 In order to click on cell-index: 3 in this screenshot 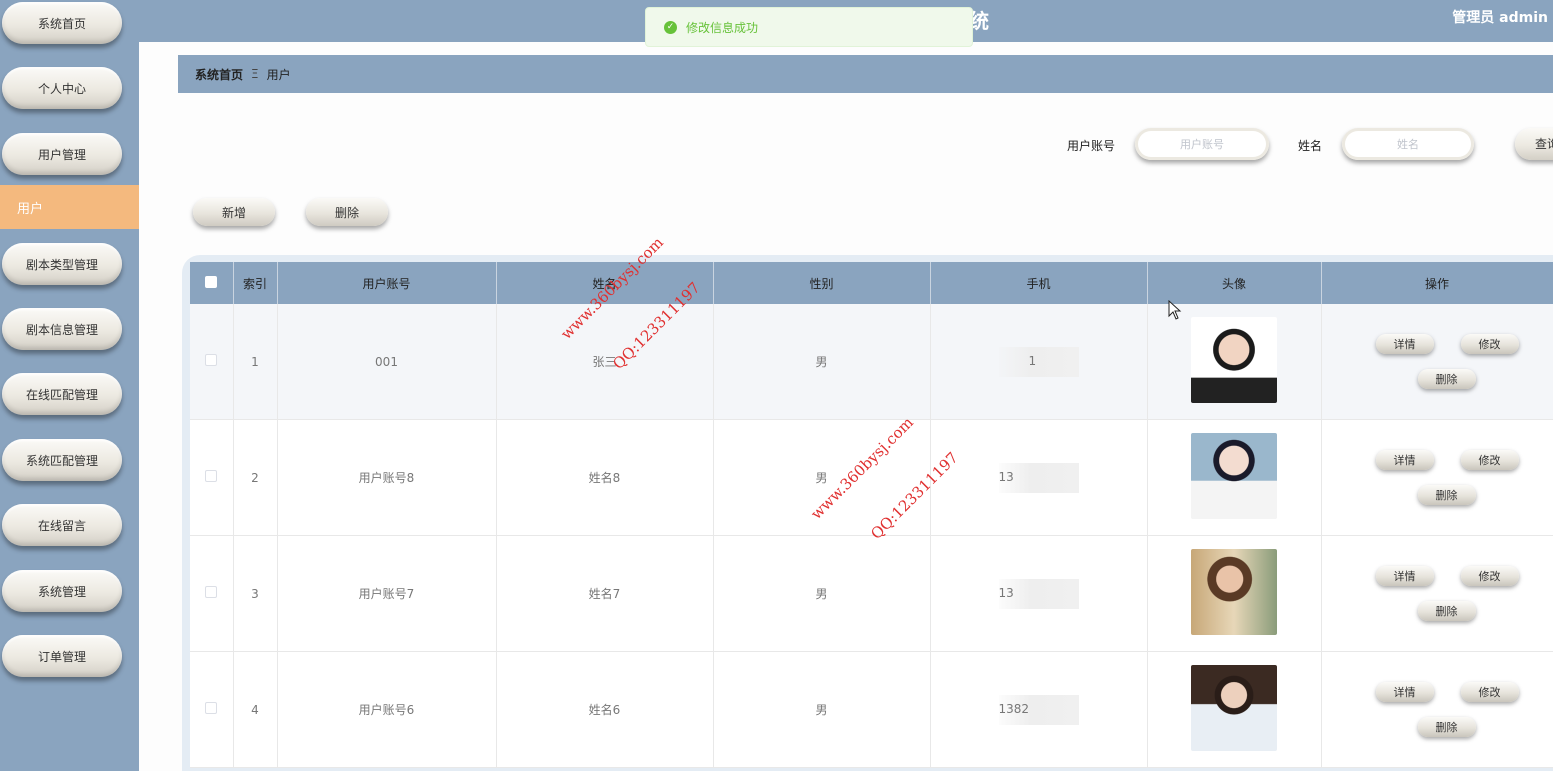, I will do `click(255, 593)`.